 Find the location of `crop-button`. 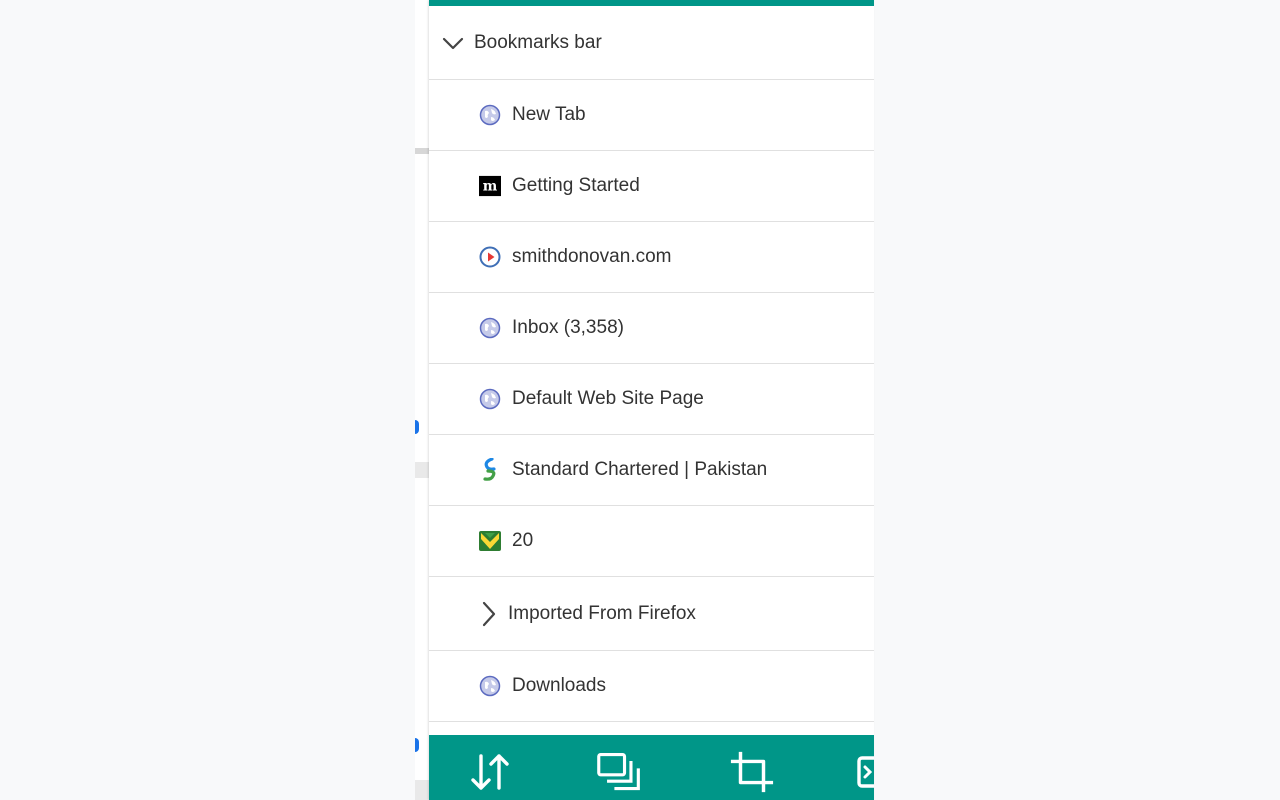

crop-button is located at coordinates (752, 772).